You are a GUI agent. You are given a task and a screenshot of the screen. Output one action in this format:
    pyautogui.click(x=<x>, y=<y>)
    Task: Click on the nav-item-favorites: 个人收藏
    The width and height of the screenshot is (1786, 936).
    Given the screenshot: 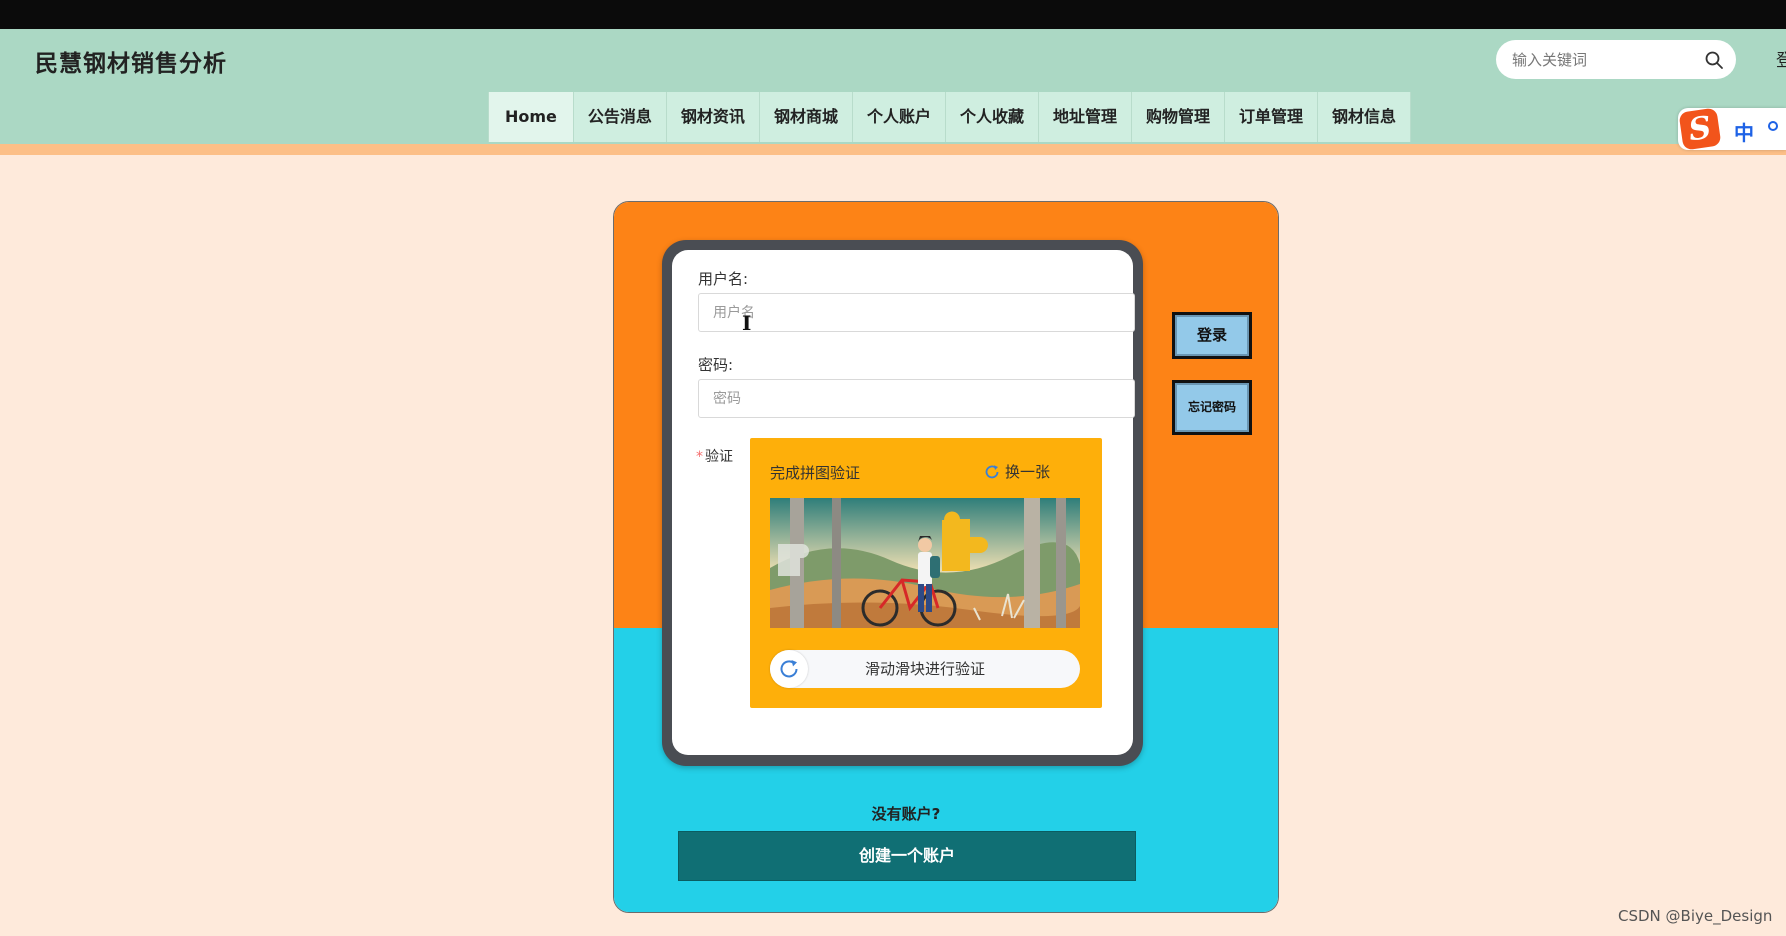 What is the action you would take?
    pyautogui.click(x=992, y=117)
    